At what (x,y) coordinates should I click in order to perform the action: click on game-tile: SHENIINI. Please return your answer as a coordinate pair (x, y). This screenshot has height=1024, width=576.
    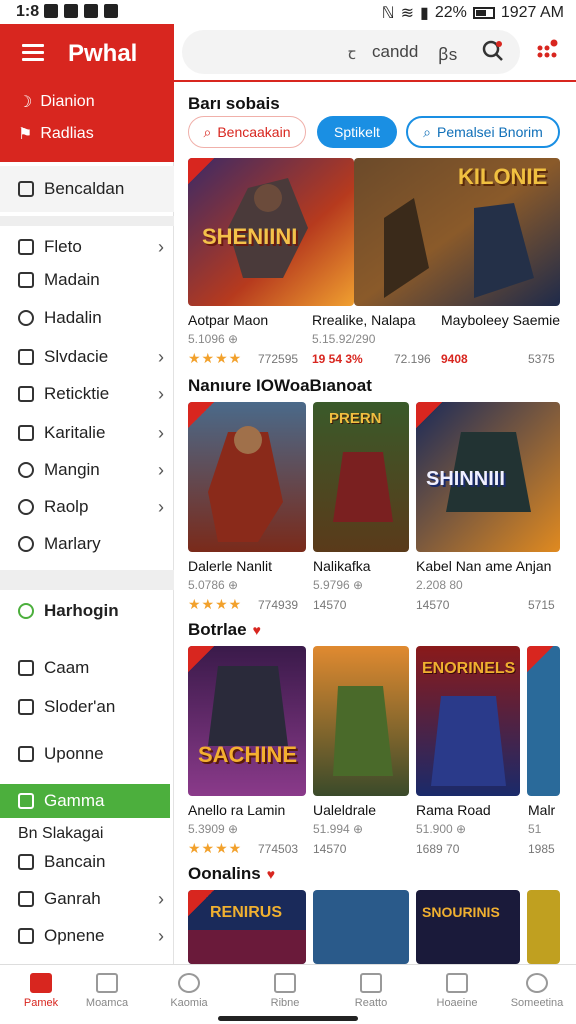
    Looking at the image, I should click on (271, 232).